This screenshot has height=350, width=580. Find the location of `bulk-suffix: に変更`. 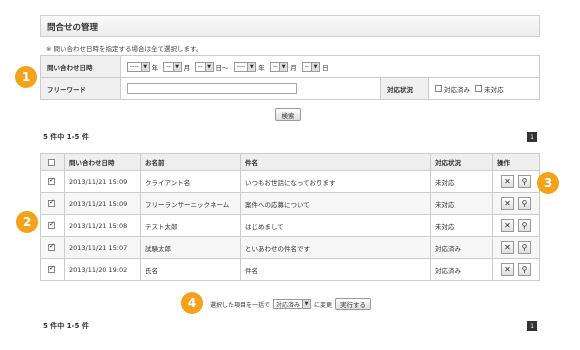

bulk-suffix: に変更 is located at coordinates (323, 305).